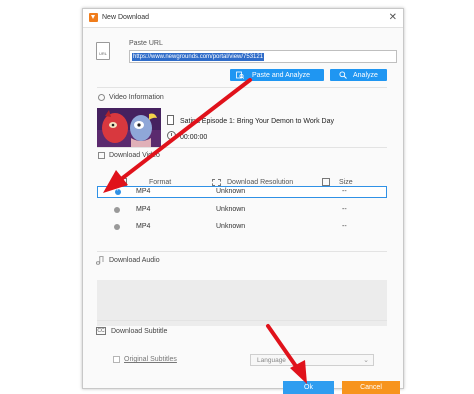  I want to click on app-logo-icon, so click(93, 17).